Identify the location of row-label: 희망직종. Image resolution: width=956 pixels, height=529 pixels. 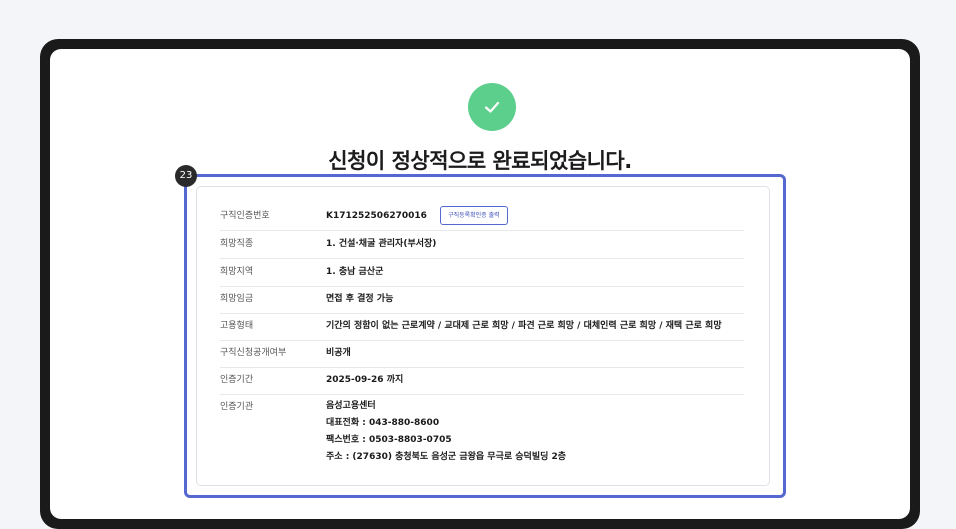
(237, 244).